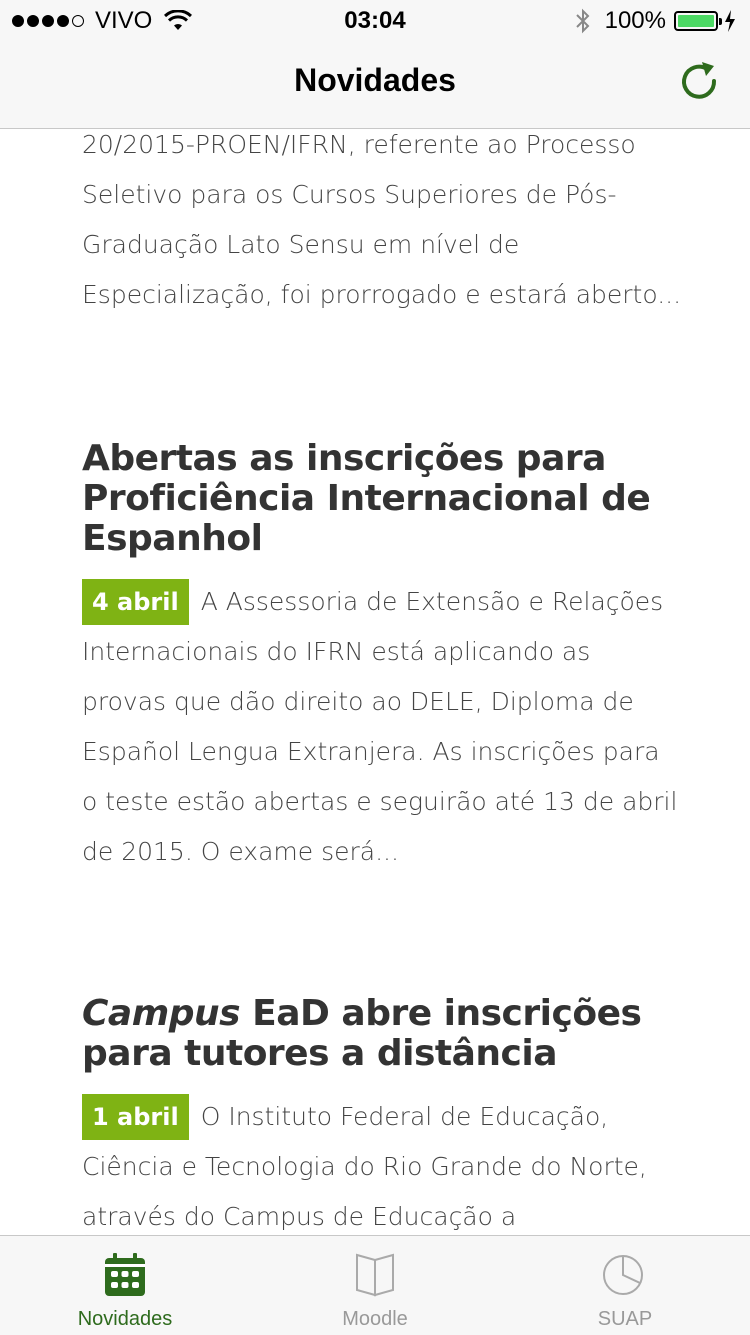 This screenshot has width=750, height=1335. I want to click on navigation-bar: Novidades, so click(375, 84).